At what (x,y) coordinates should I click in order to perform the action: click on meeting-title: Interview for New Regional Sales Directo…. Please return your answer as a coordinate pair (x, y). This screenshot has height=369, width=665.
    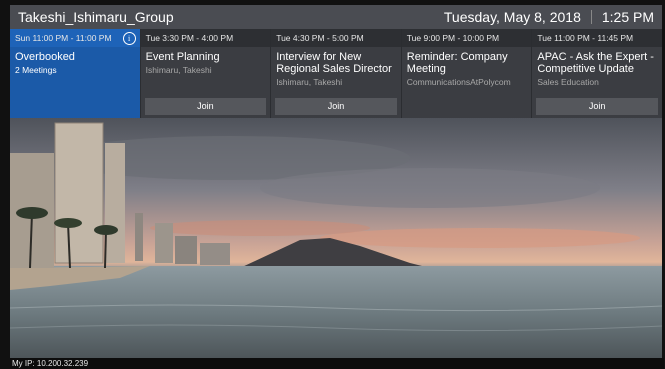
    Looking at the image, I should click on (334, 63).